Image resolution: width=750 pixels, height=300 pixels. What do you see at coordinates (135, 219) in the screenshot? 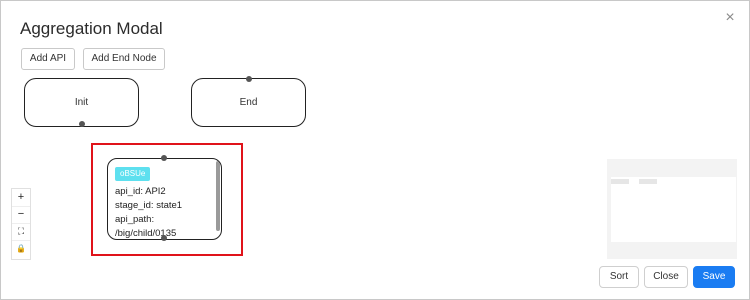
I see `api-node-api-path-label: api_path:` at bounding box center [135, 219].